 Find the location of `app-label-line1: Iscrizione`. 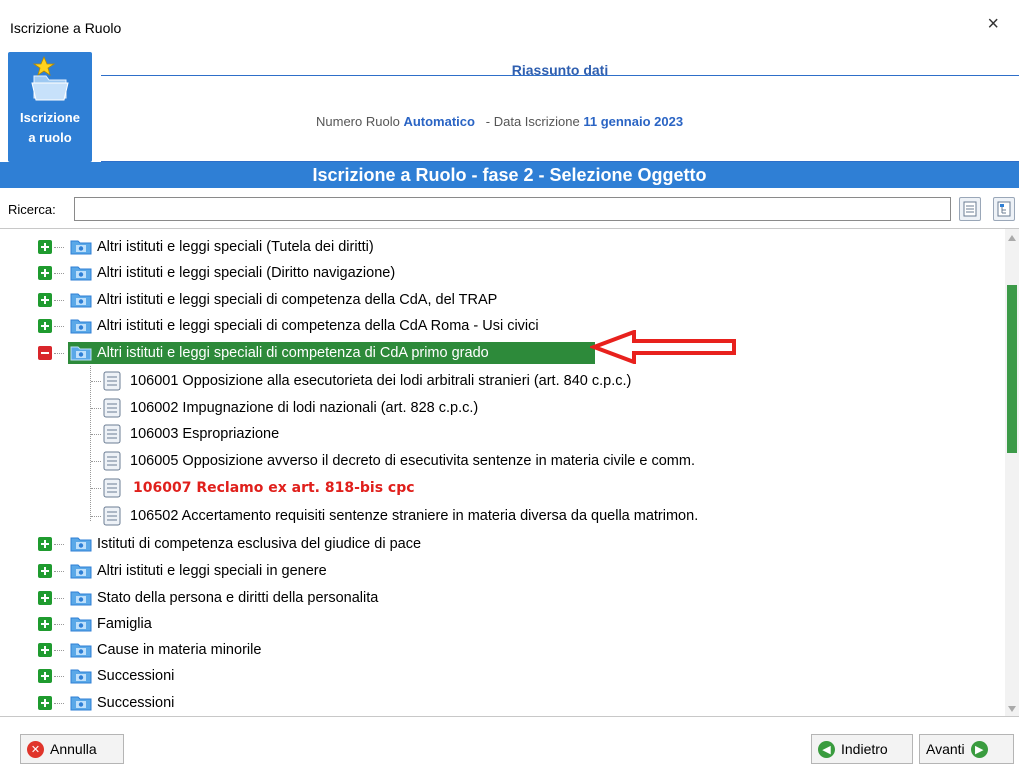

app-label-line1: Iscrizione is located at coordinates (50, 117).